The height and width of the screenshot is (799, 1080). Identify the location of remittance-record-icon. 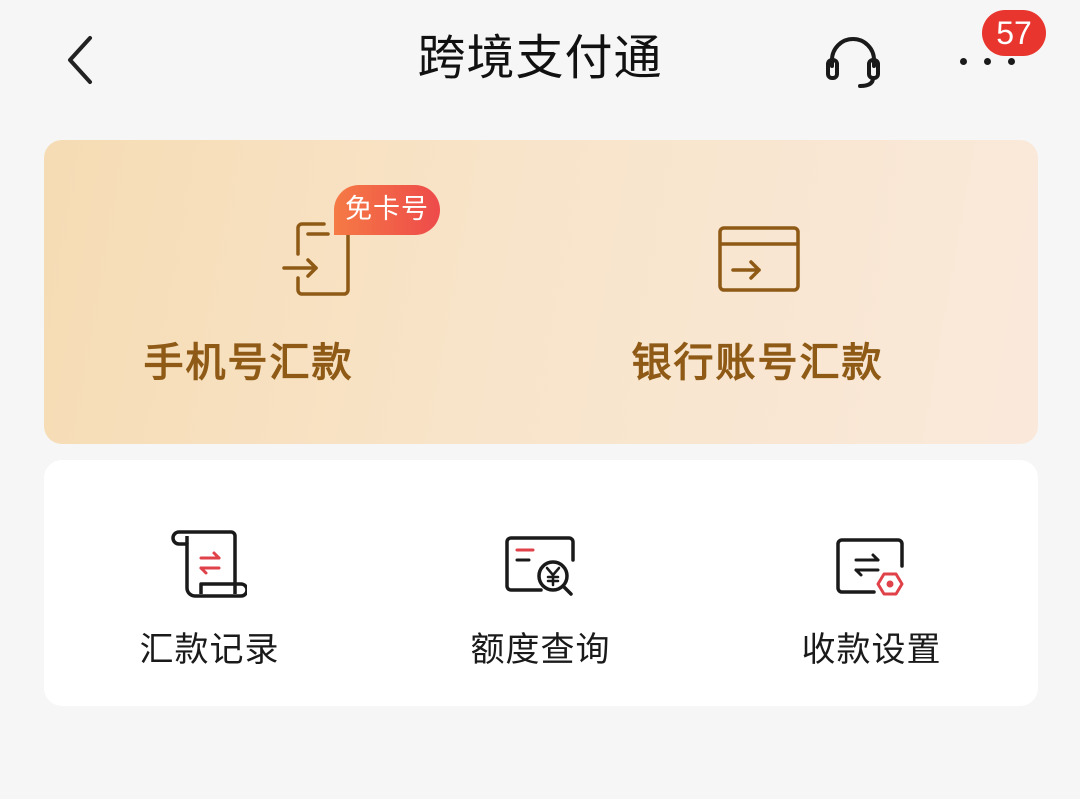
(209, 564).